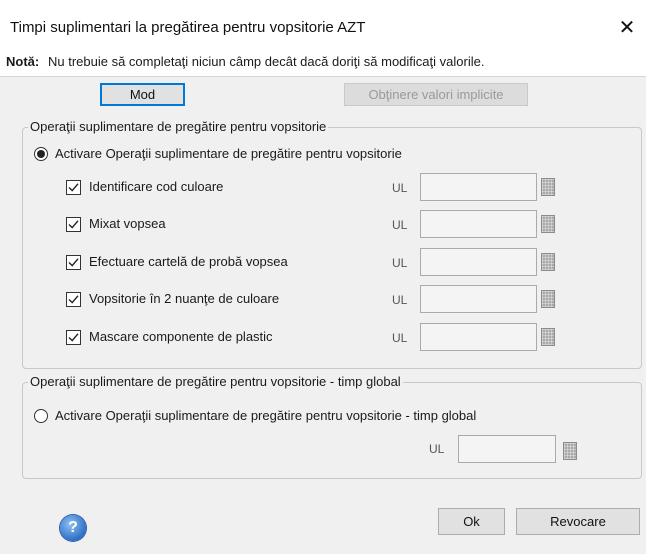  Describe the element at coordinates (478, 262) in the screenshot. I see `value-input-test-card` at that location.